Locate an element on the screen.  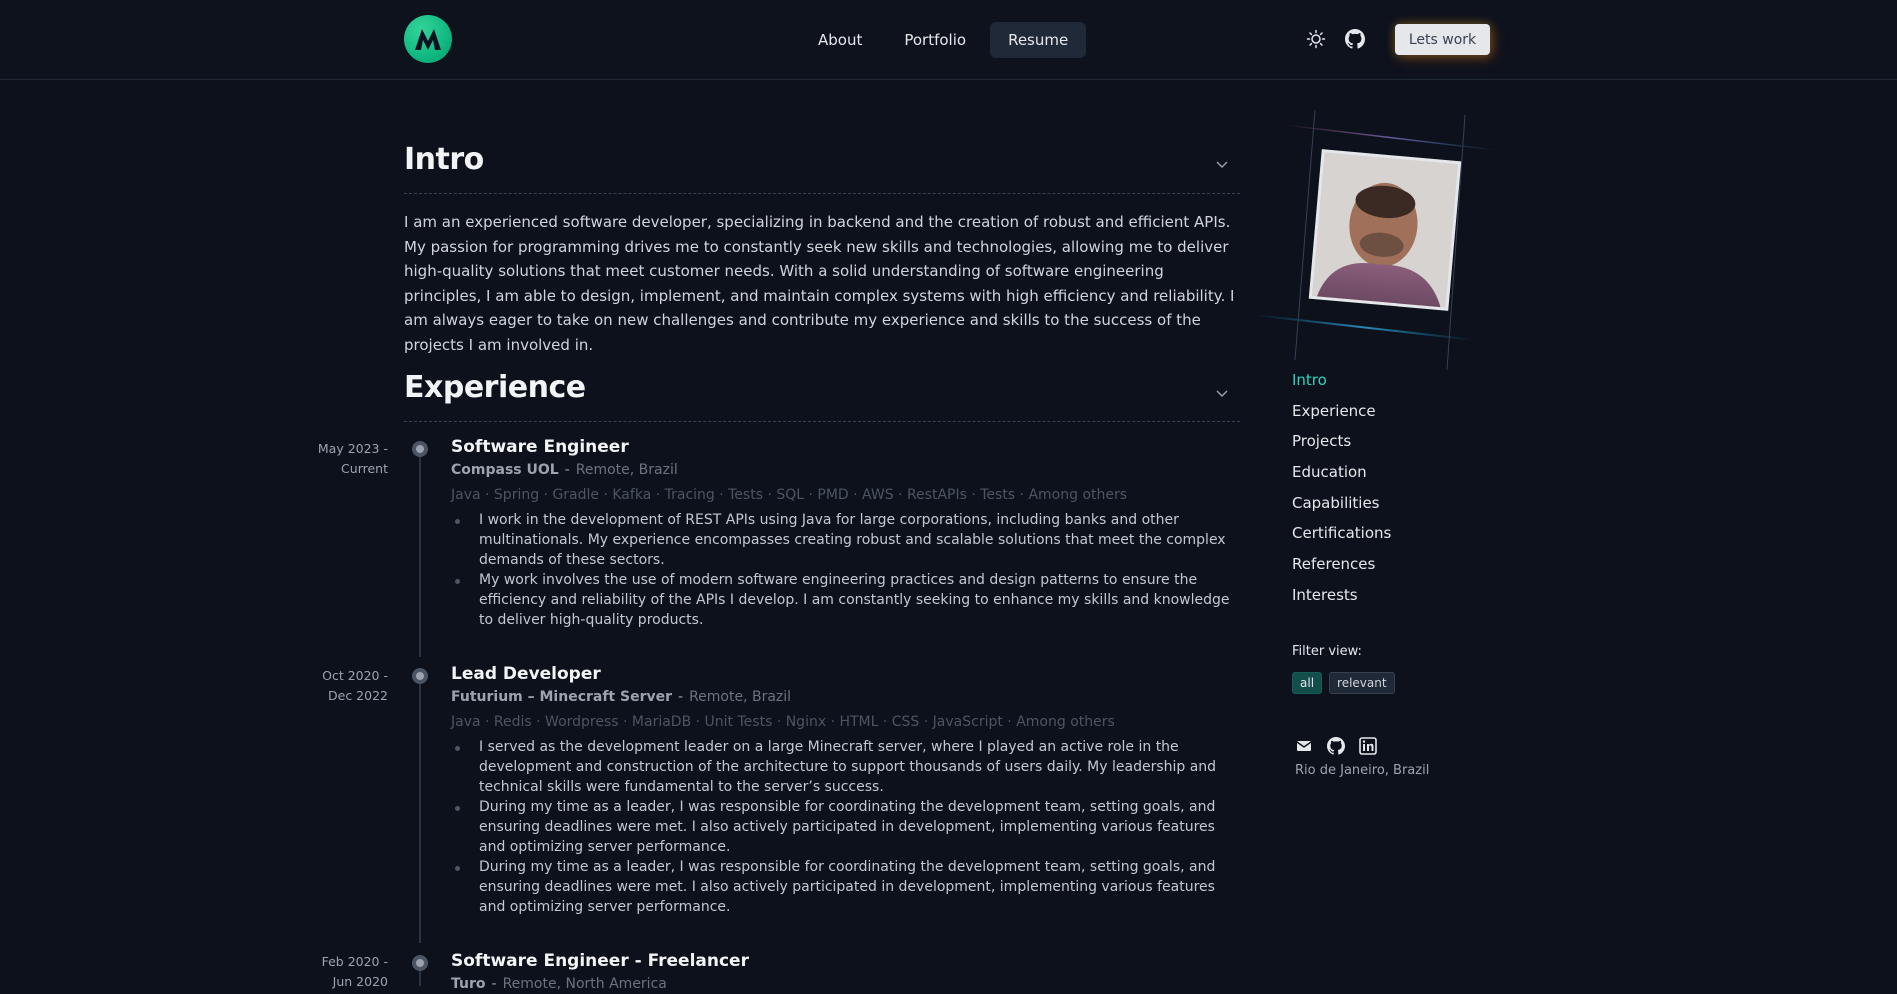
filter-buttons: all relevant is located at coordinates (1343, 683).